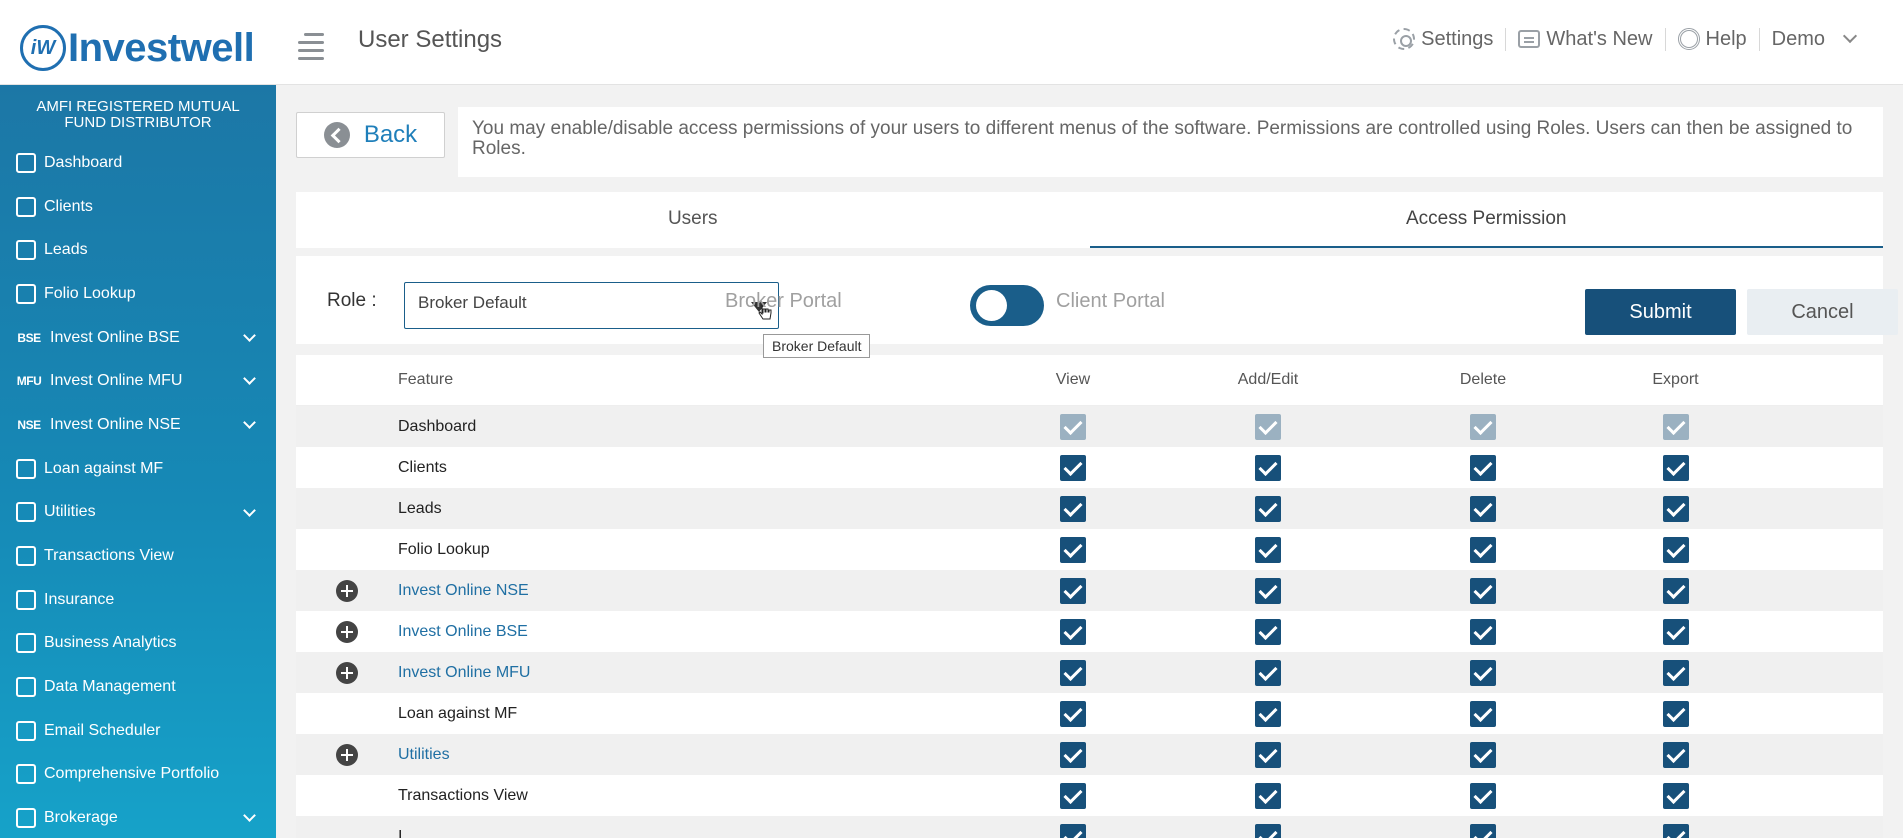 Image resolution: width=1903 pixels, height=840 pixels. Describe the element at coordinates (29, 424) in the screenshot. I see `nse-icon: NSE` at that location.